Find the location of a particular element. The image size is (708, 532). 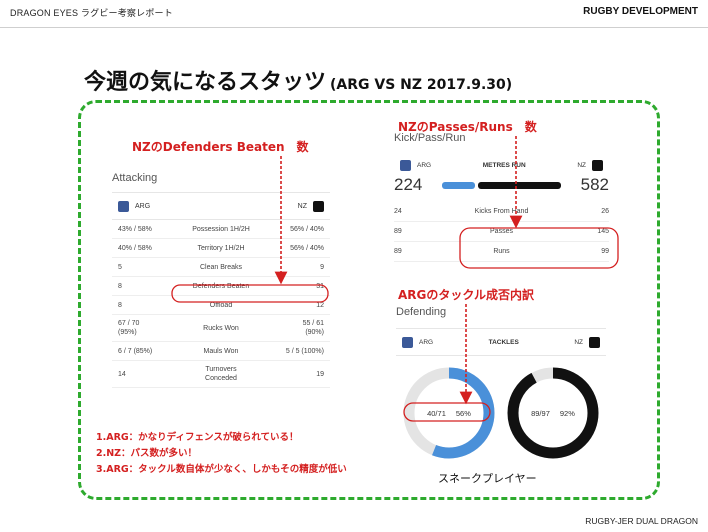

defending-panel: Defending ARG TACKLES NZ is located at coordinates (501, 331).